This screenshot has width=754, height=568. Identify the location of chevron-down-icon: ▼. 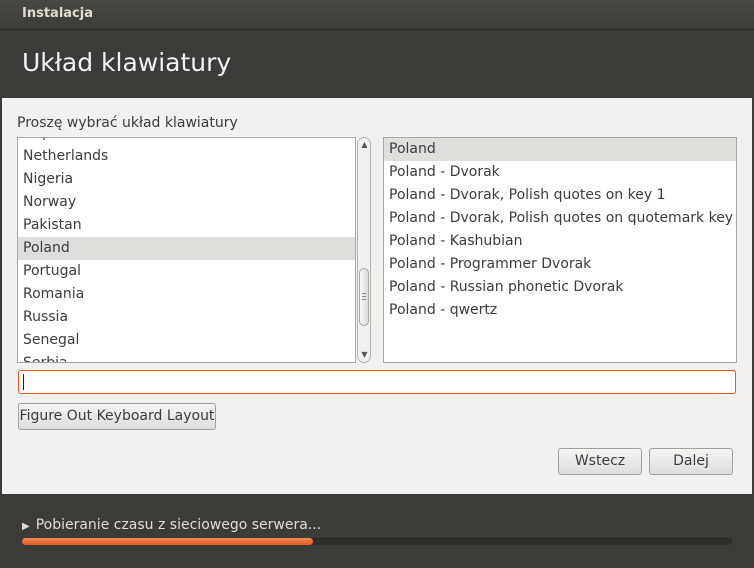
(364, 355).